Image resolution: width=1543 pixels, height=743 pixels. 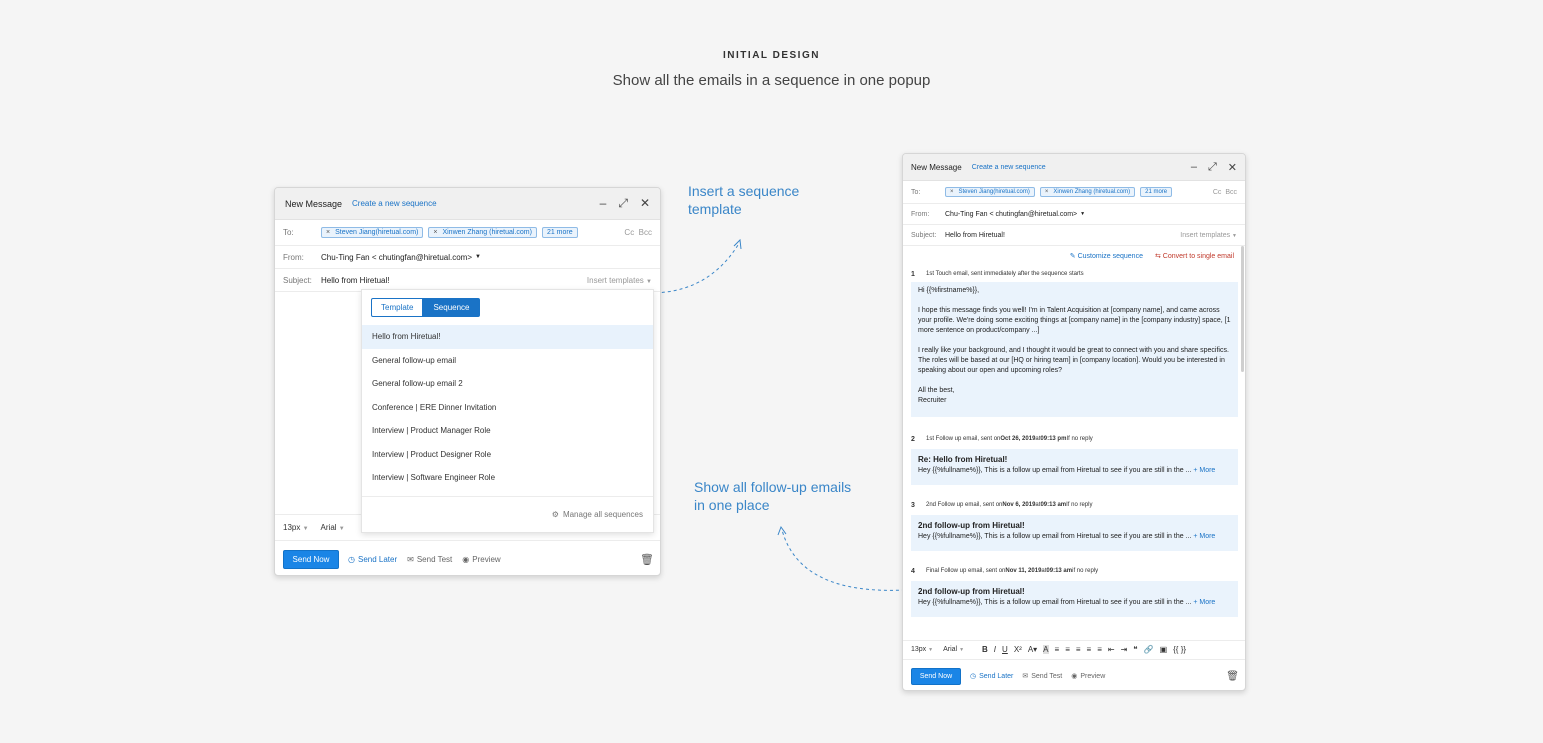 I want to click on italic-icon: I, so click(x=995, y=649).